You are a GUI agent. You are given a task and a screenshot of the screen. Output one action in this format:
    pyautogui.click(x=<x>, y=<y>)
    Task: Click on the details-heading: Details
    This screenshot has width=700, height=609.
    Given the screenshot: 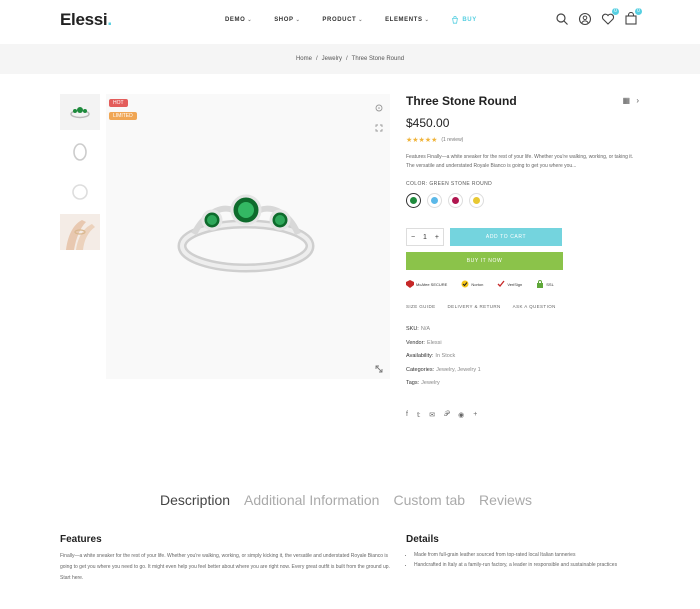 What is the action you would take?
    pyautogui.click(x=422, y=539)
    